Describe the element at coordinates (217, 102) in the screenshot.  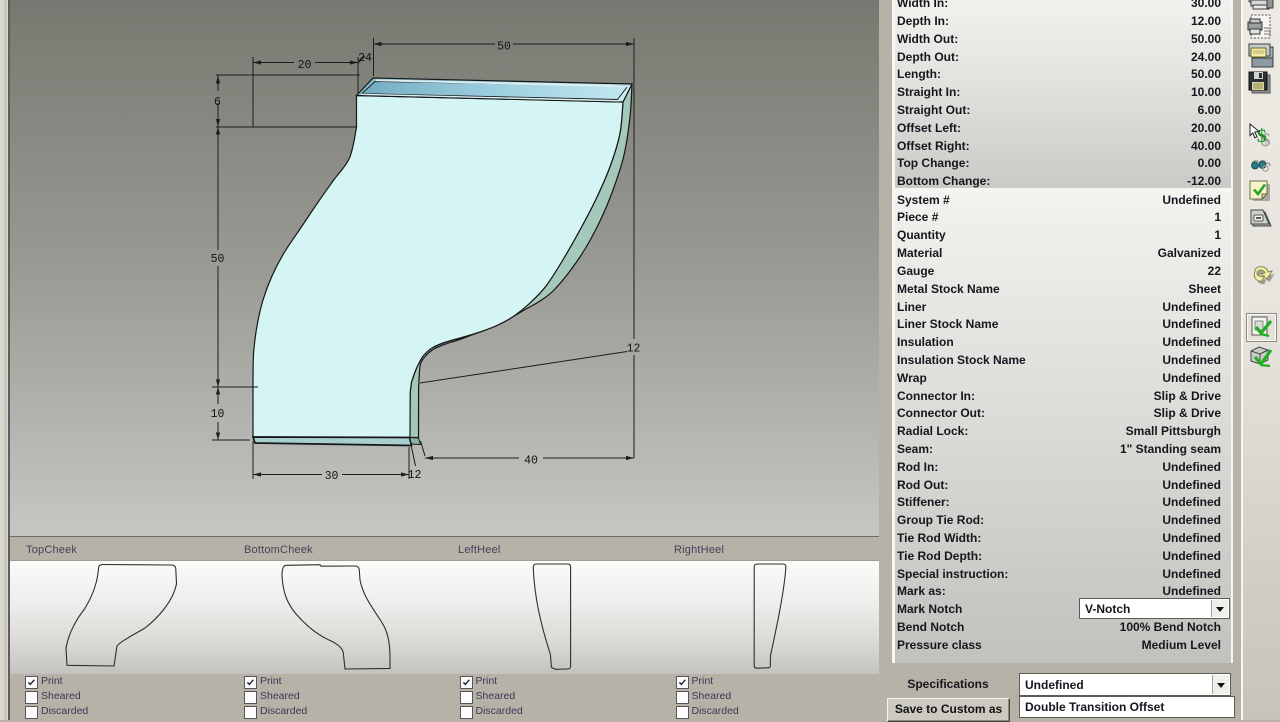
I see `svg-text: 6` at that location.